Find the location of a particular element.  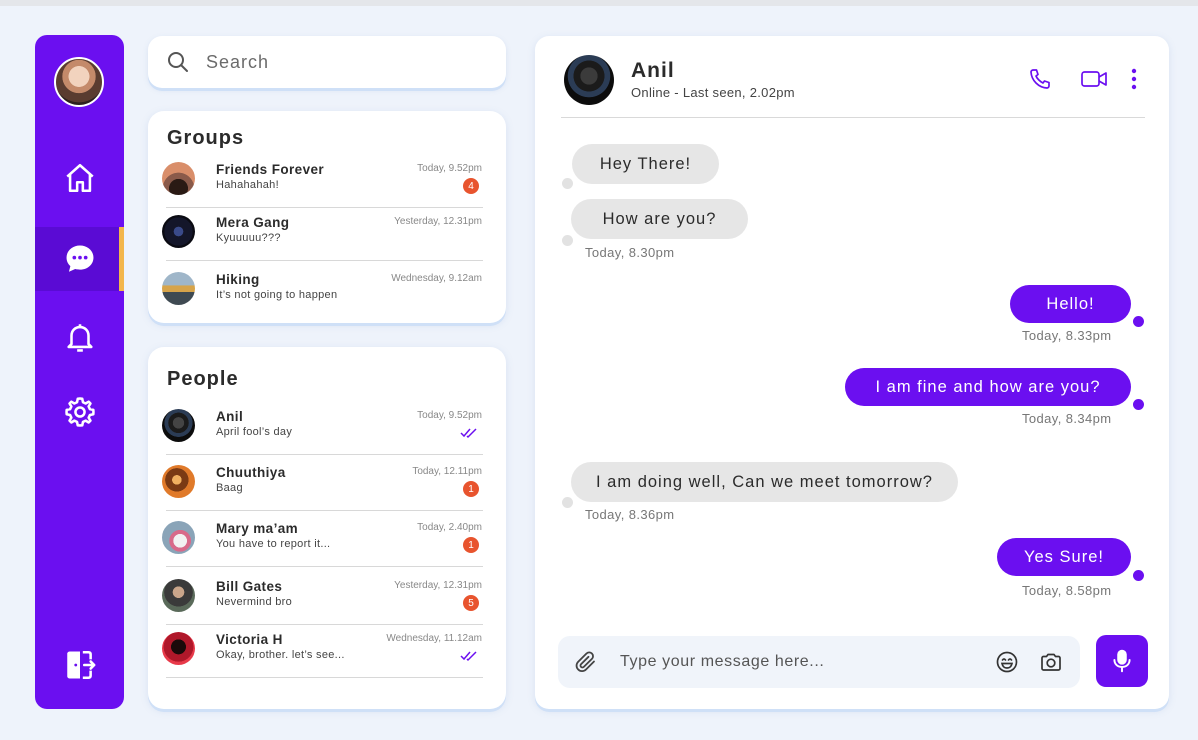

message-composer is located at coordinates (819, 662).